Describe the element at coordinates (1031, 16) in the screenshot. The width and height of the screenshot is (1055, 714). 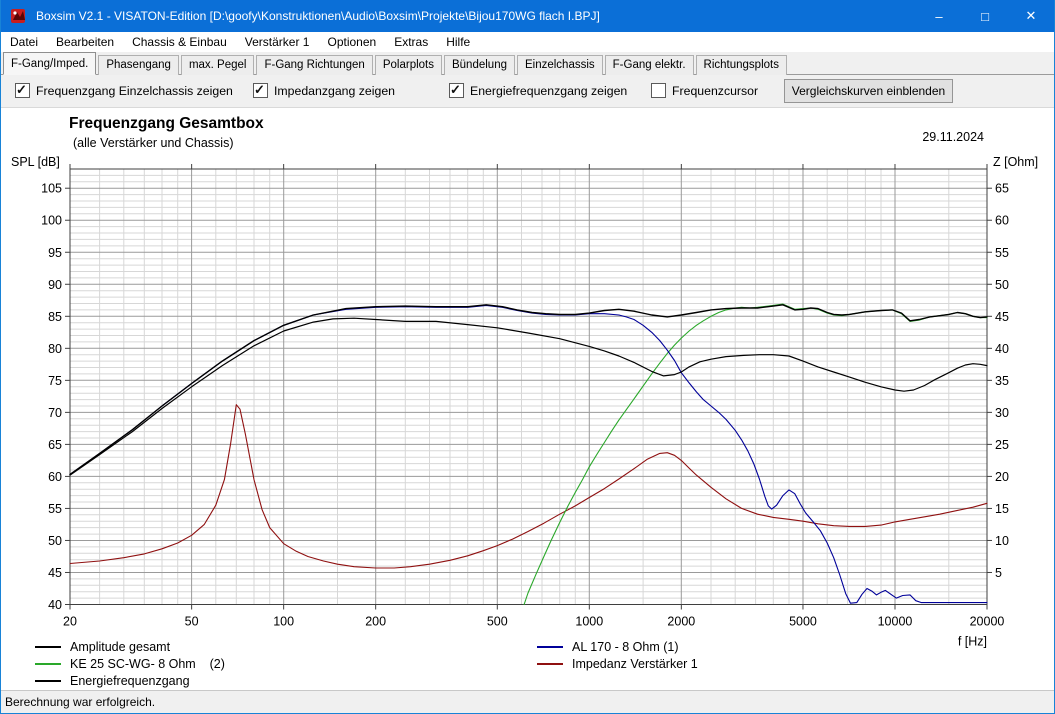
I see `close-button: ✕` at that location.